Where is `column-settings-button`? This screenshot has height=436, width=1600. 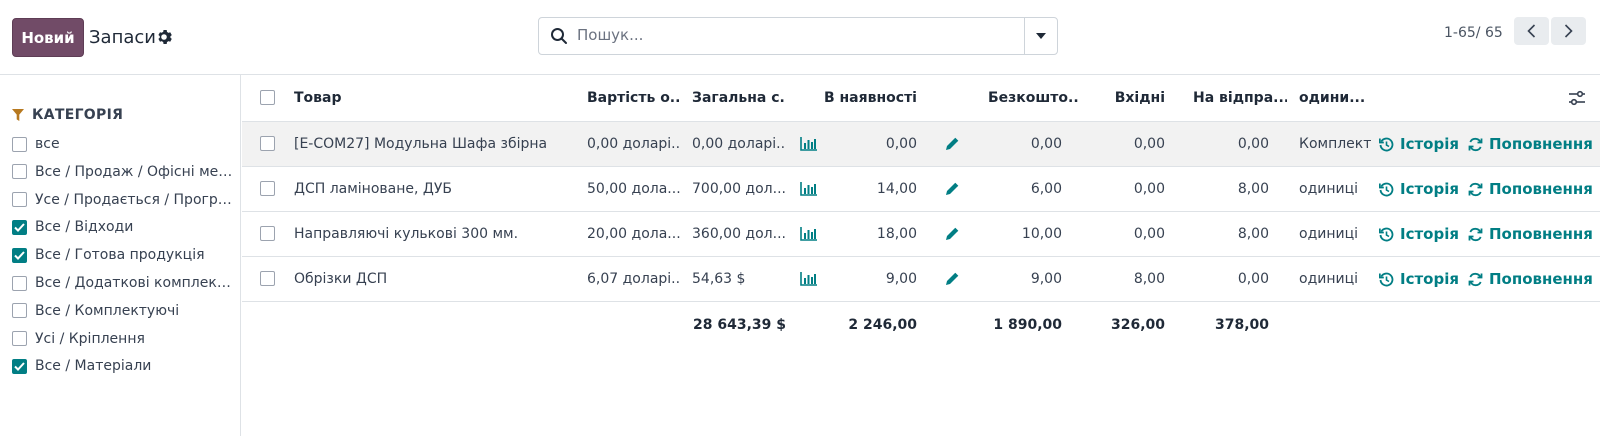 column-settings-button is located at coordinates (1578, 98).